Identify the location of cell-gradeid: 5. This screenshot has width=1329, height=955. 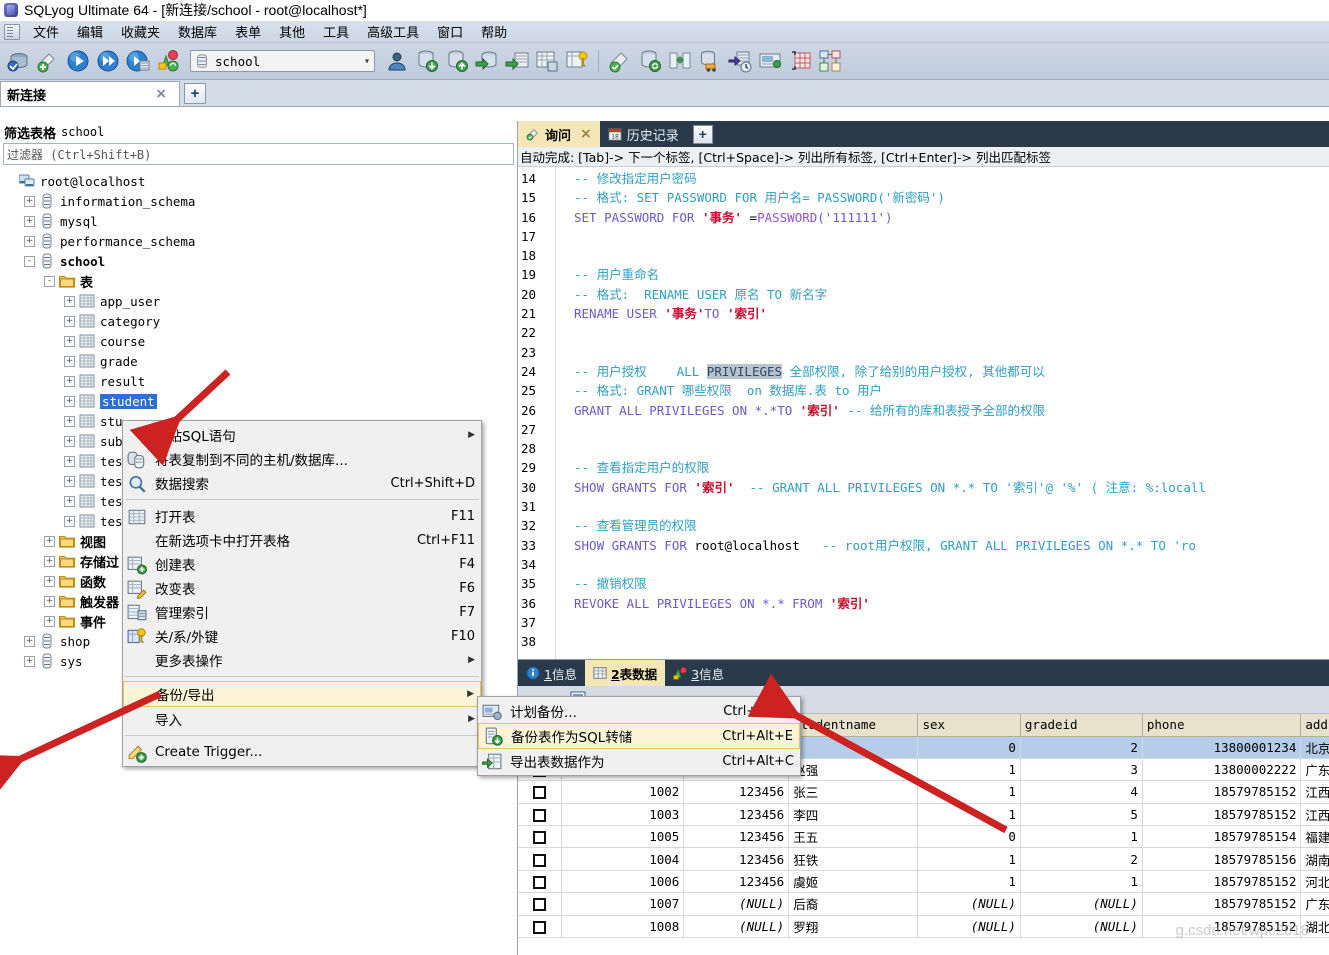
(1081, 815).